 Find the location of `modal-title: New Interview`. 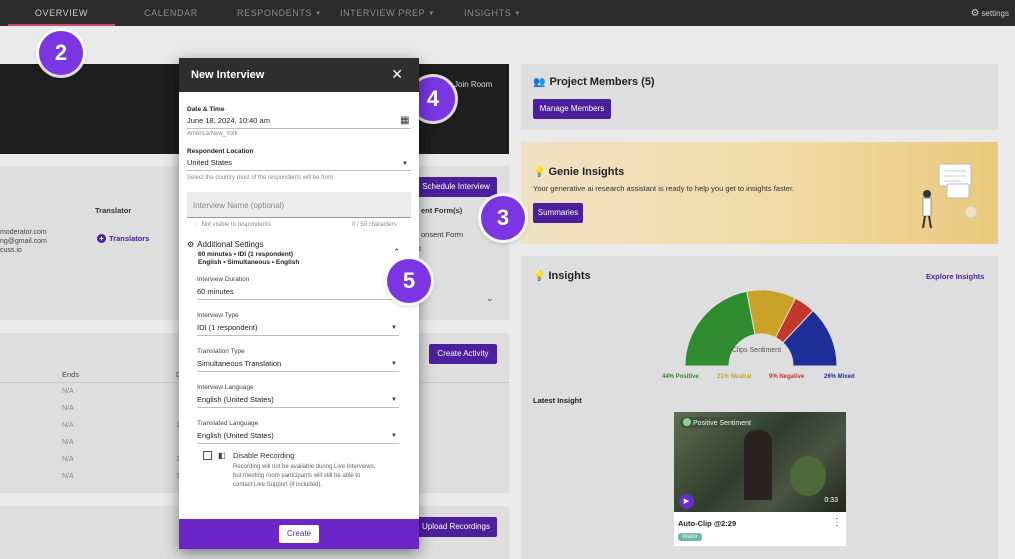

modal-title: New Interview is located at coordinates (228, 75).